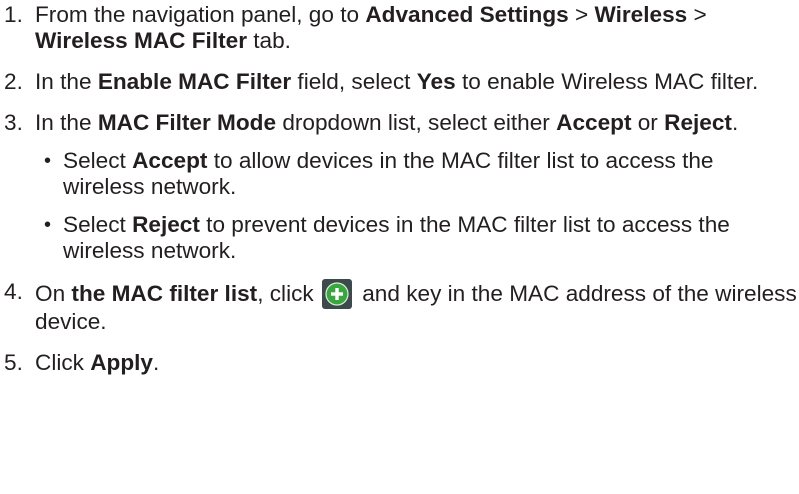  I want to click on bold-term: Yes, so click(436, 81).